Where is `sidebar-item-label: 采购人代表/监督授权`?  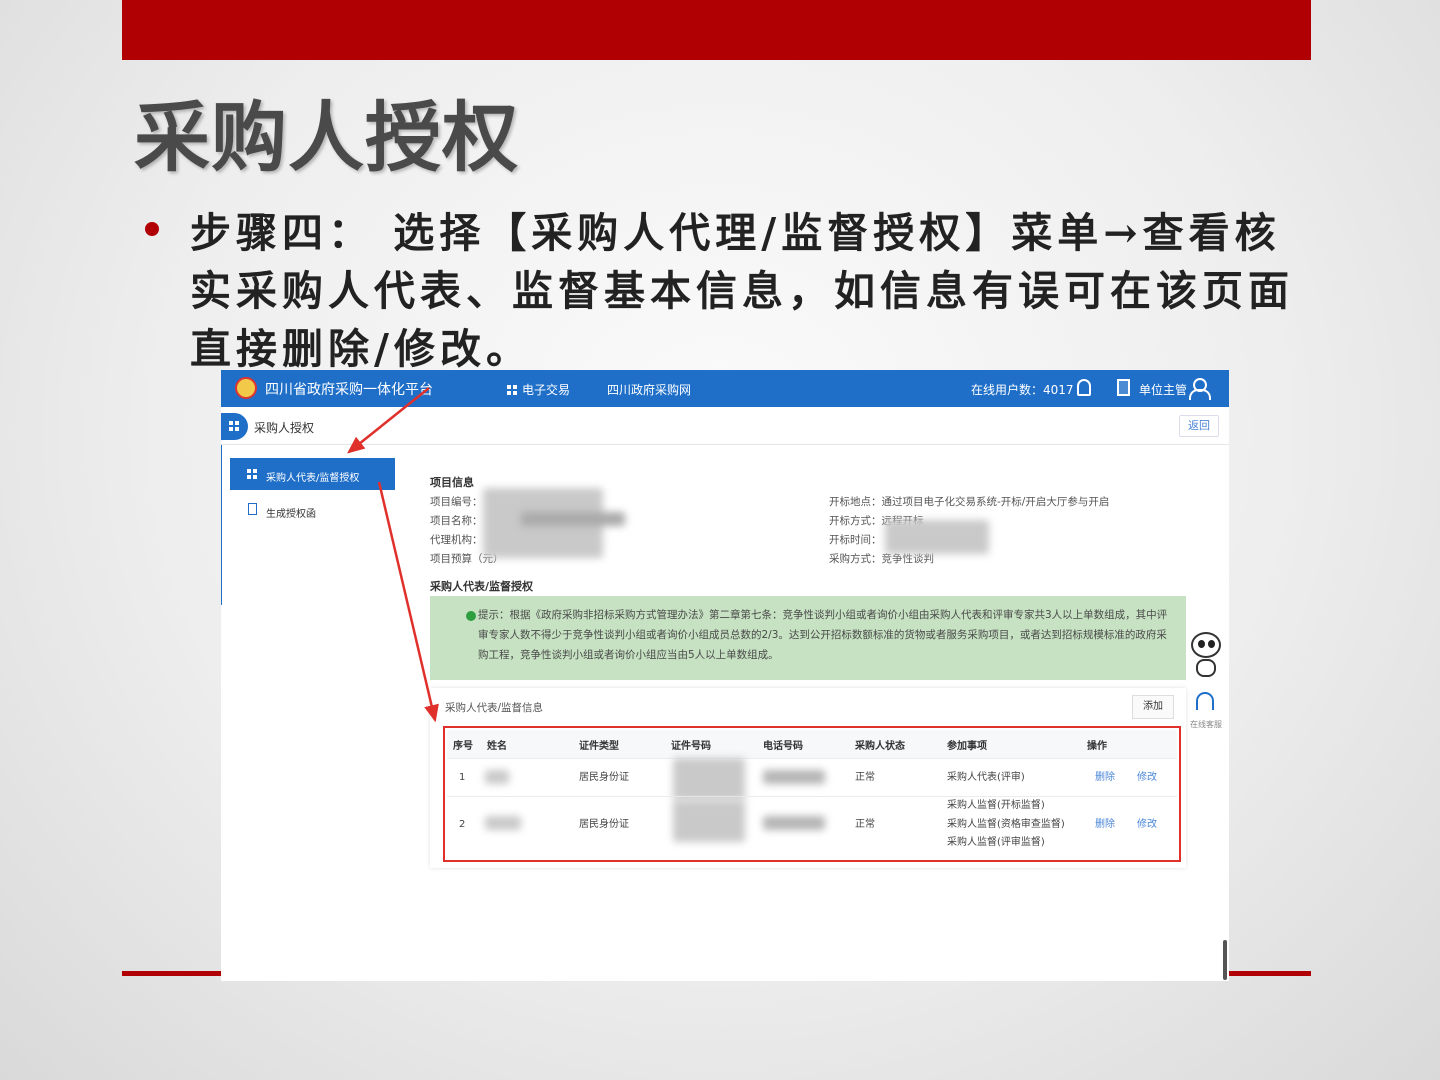
sidebar-item-label: 采购人代表/监督授权 is located at coordinates (313, 478).